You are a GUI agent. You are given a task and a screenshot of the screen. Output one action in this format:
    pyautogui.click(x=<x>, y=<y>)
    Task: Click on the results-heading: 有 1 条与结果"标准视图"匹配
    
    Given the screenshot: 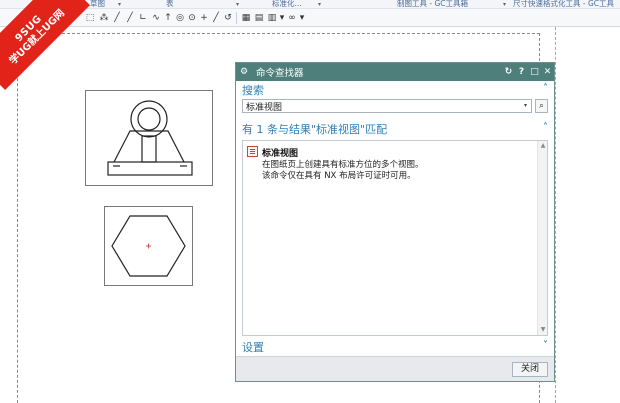 What is the action you would take?
    pyautogui.click(x=315, y=129)
    